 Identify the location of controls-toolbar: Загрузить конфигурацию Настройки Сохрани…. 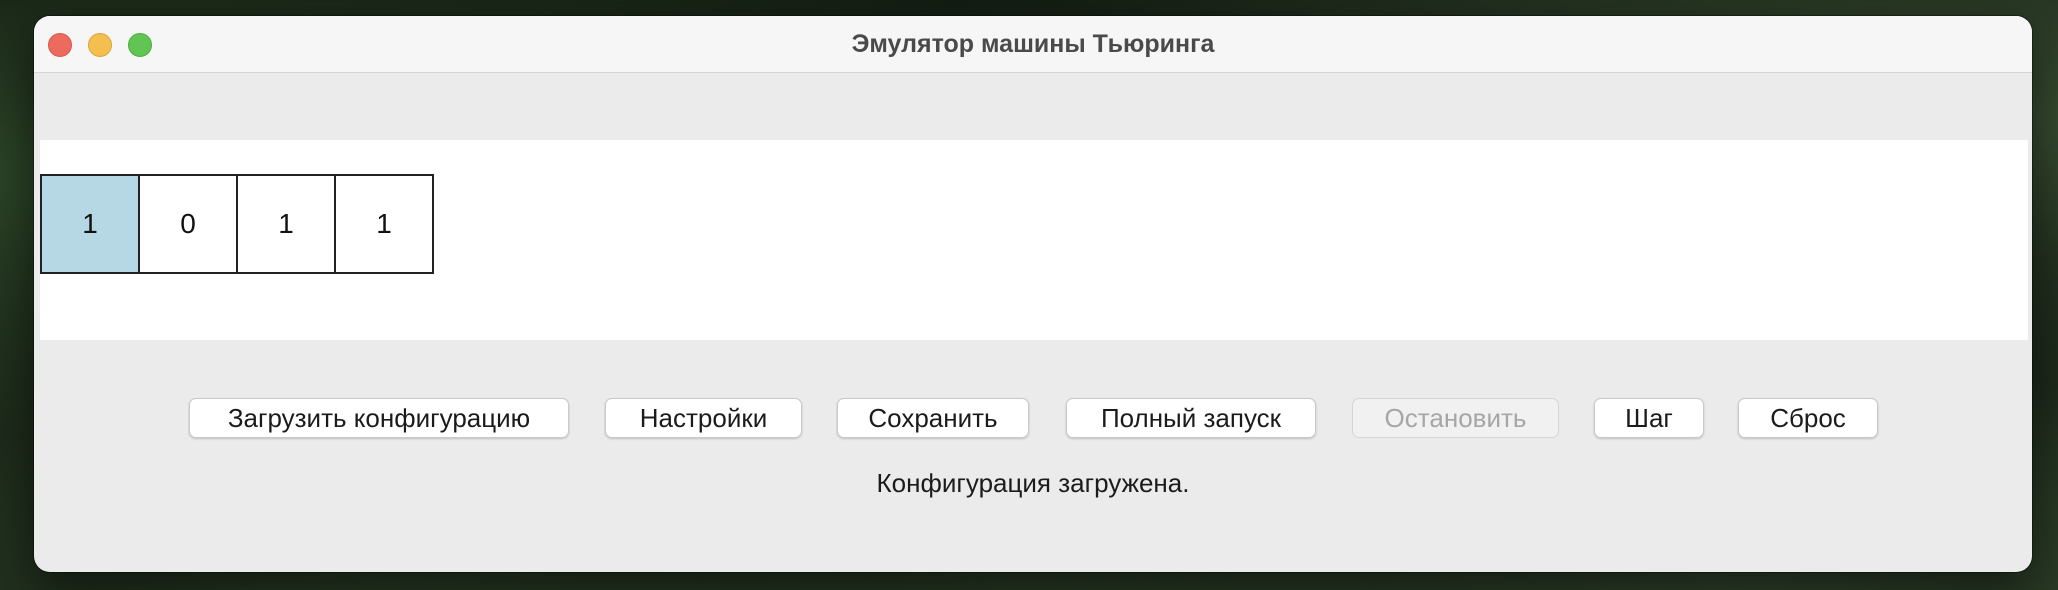
(1033, 418).